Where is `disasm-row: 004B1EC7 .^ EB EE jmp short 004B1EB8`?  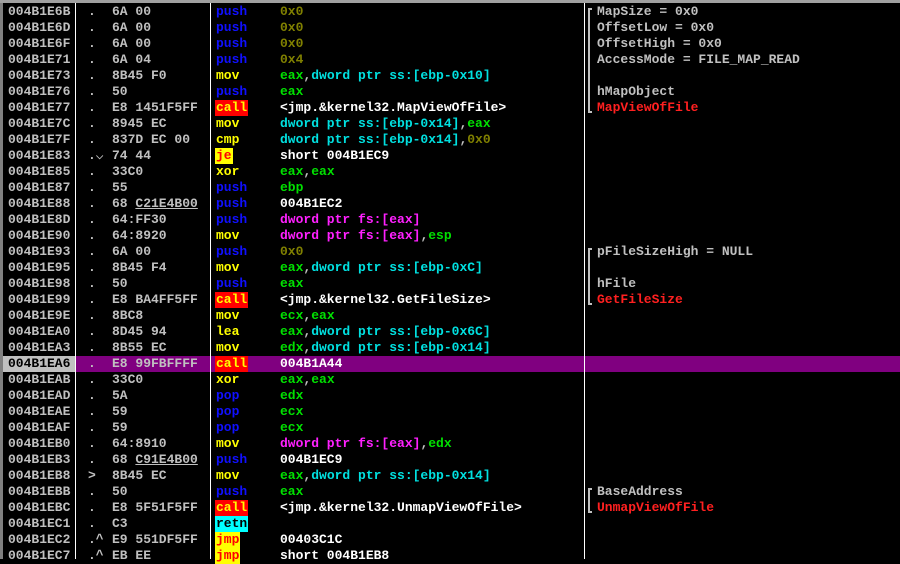
disasm-row: 004B1EC7 .^ EB EE jmp short 004B1EB8 is located at coordinates (451, 556).